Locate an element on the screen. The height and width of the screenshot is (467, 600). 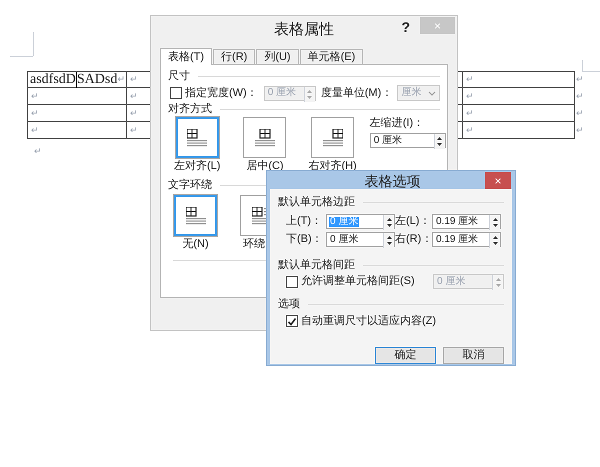
section-heading: 对齐方式 is located at coordinates (190, 109).